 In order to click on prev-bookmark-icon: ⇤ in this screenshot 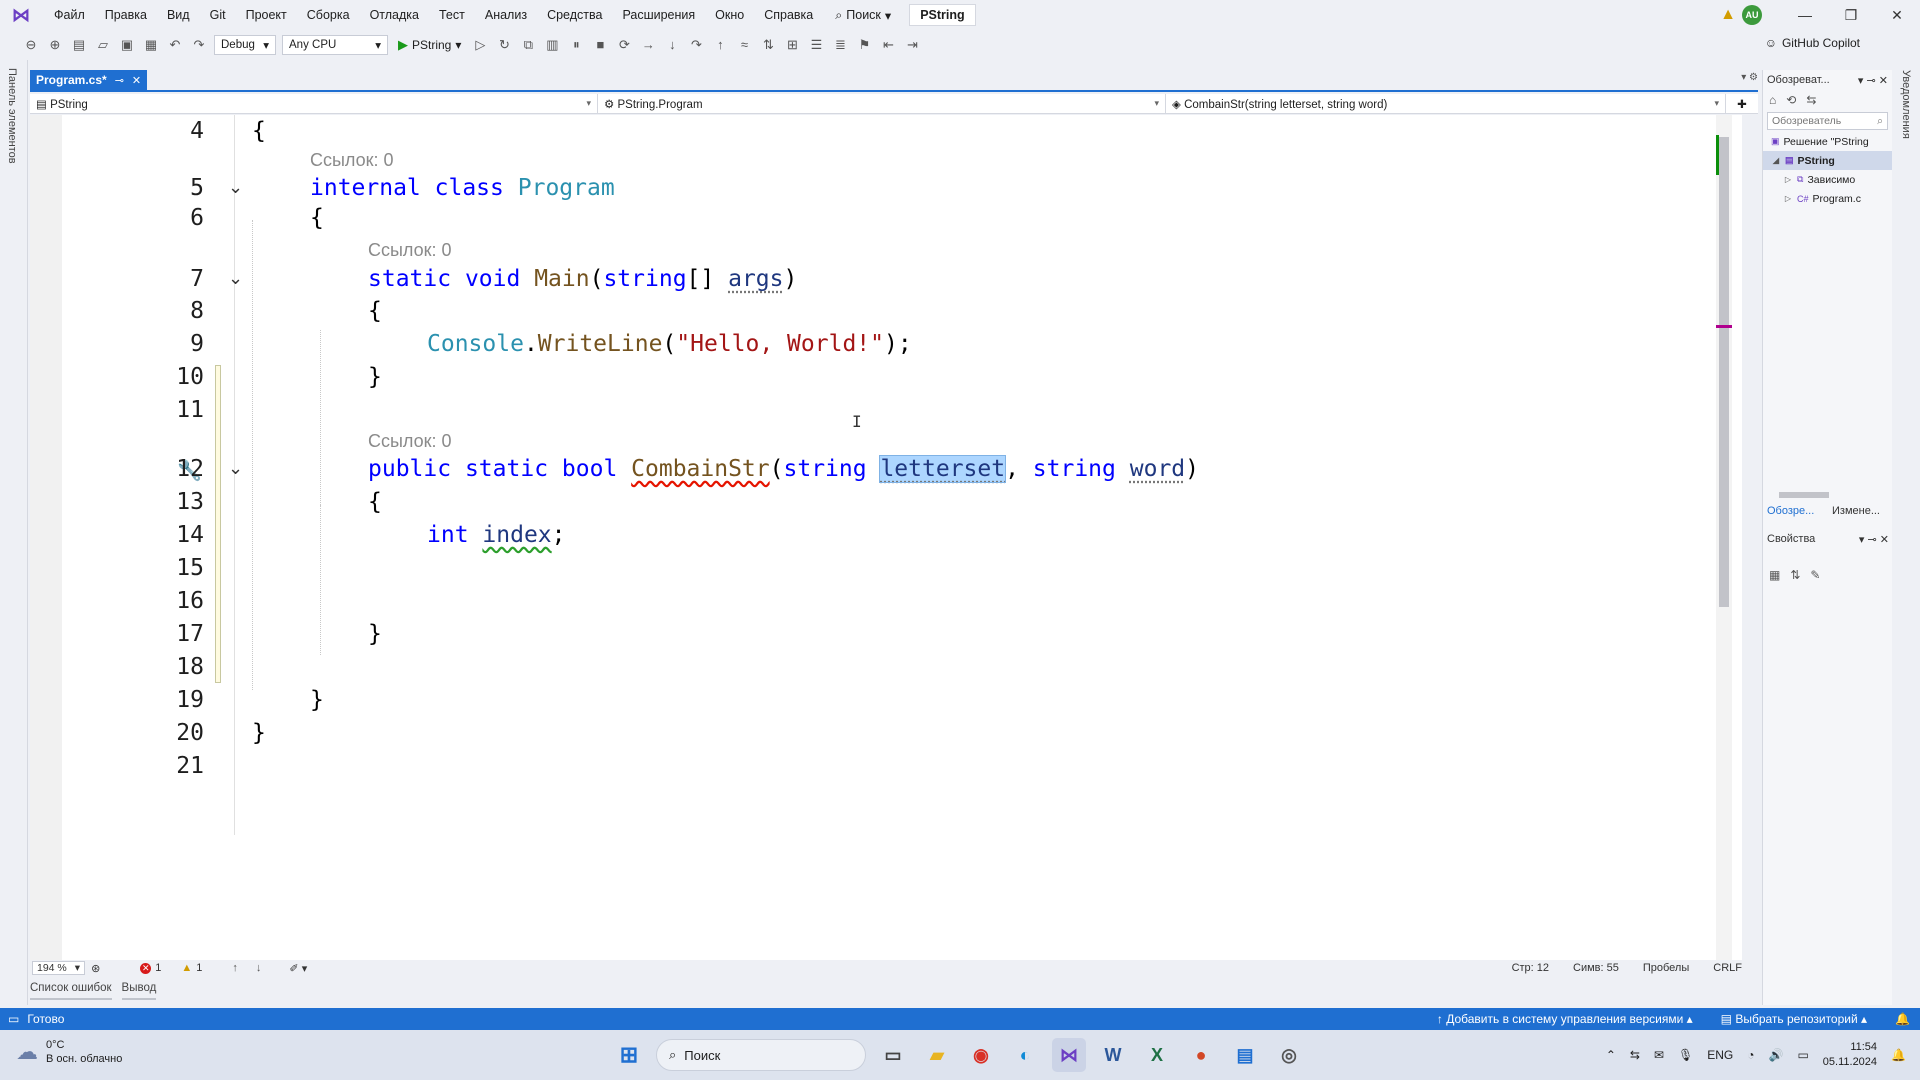, I will do `click(888, 45)`.